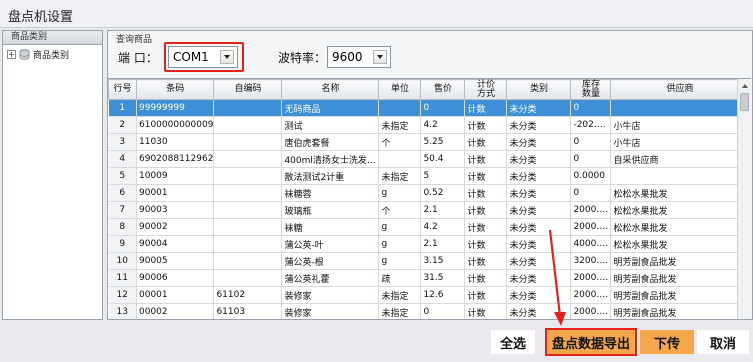 The height and width of the screenshot is (362, 753). I want to click on cancel-button: 取消, so click(723, 342).